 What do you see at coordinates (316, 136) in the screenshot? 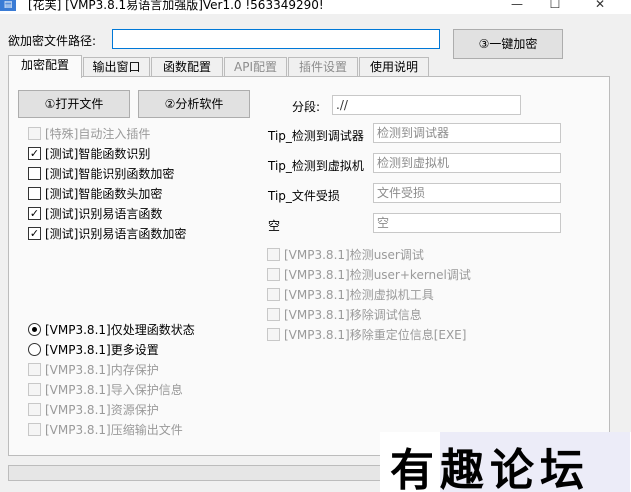
I see `tip-debugger-label: Tip_检测到调试器` at bounding box center [316, 136].